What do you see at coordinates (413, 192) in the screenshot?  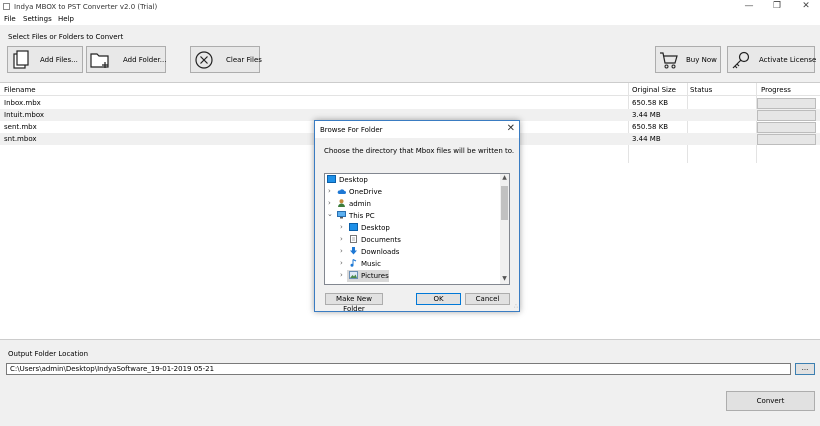 I see `tree-item-onedrive: › OneDrive` at bounding box center [413, 192].